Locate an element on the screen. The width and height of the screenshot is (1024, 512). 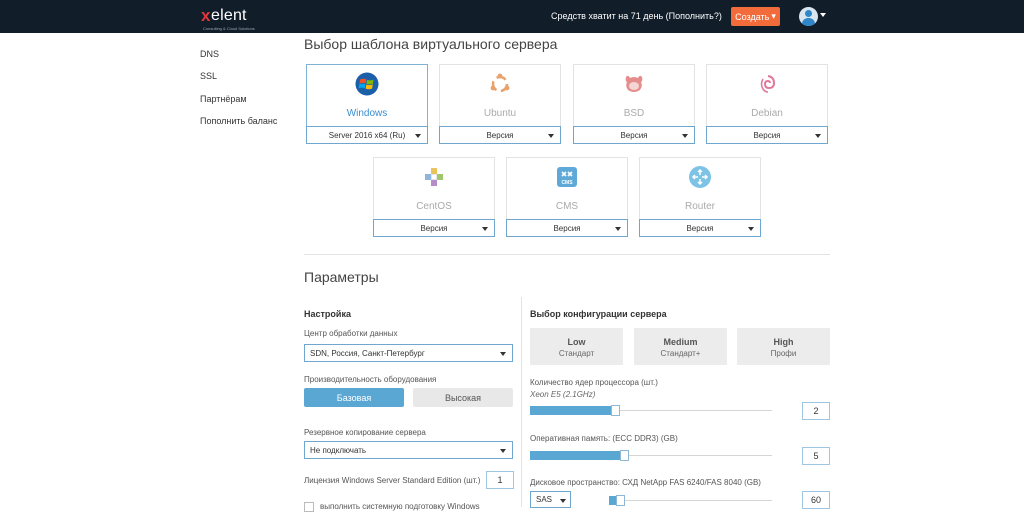
disk-type-value: SAS is located at coordinates (544, 499).